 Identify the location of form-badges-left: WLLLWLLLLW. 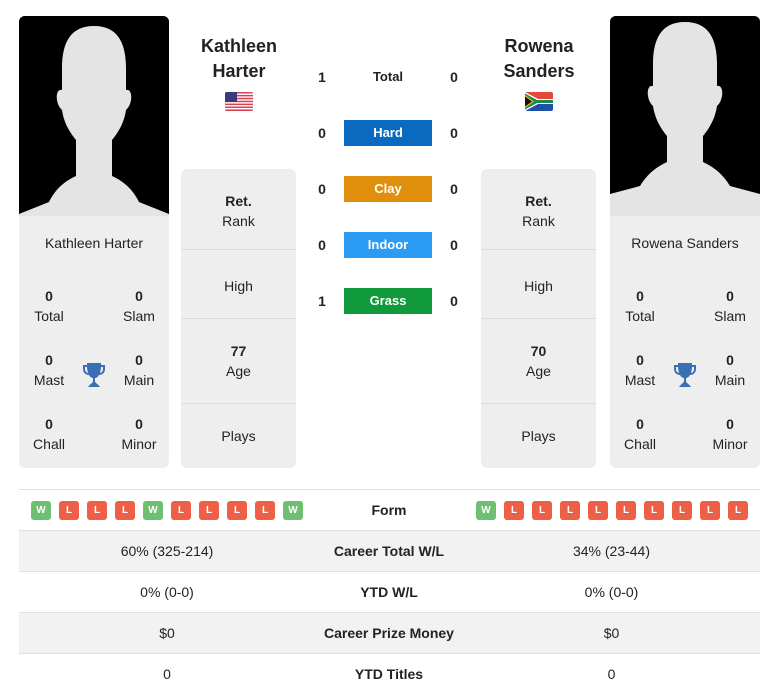
(167, 510).